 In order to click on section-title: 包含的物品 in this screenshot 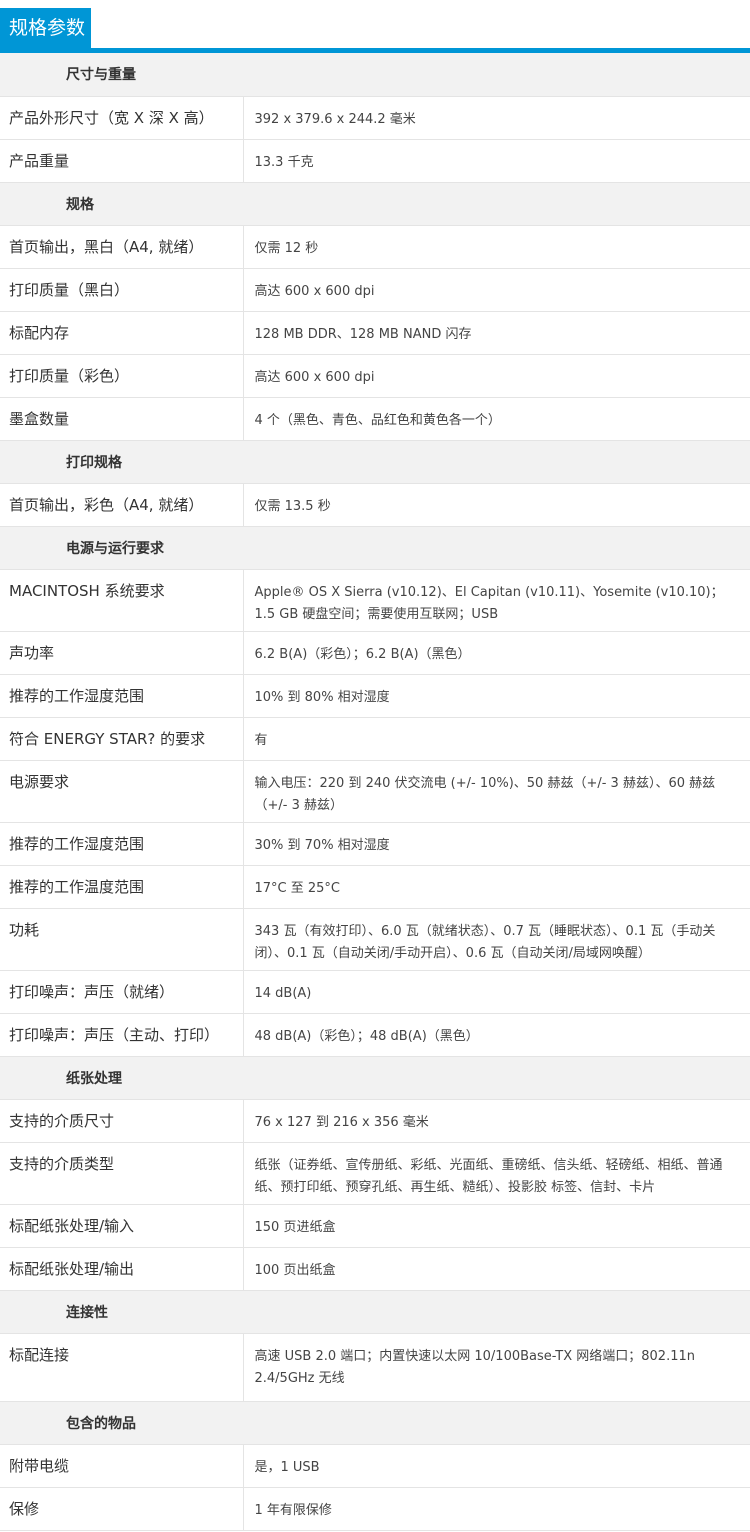, I will do `click(375, 1423)`.